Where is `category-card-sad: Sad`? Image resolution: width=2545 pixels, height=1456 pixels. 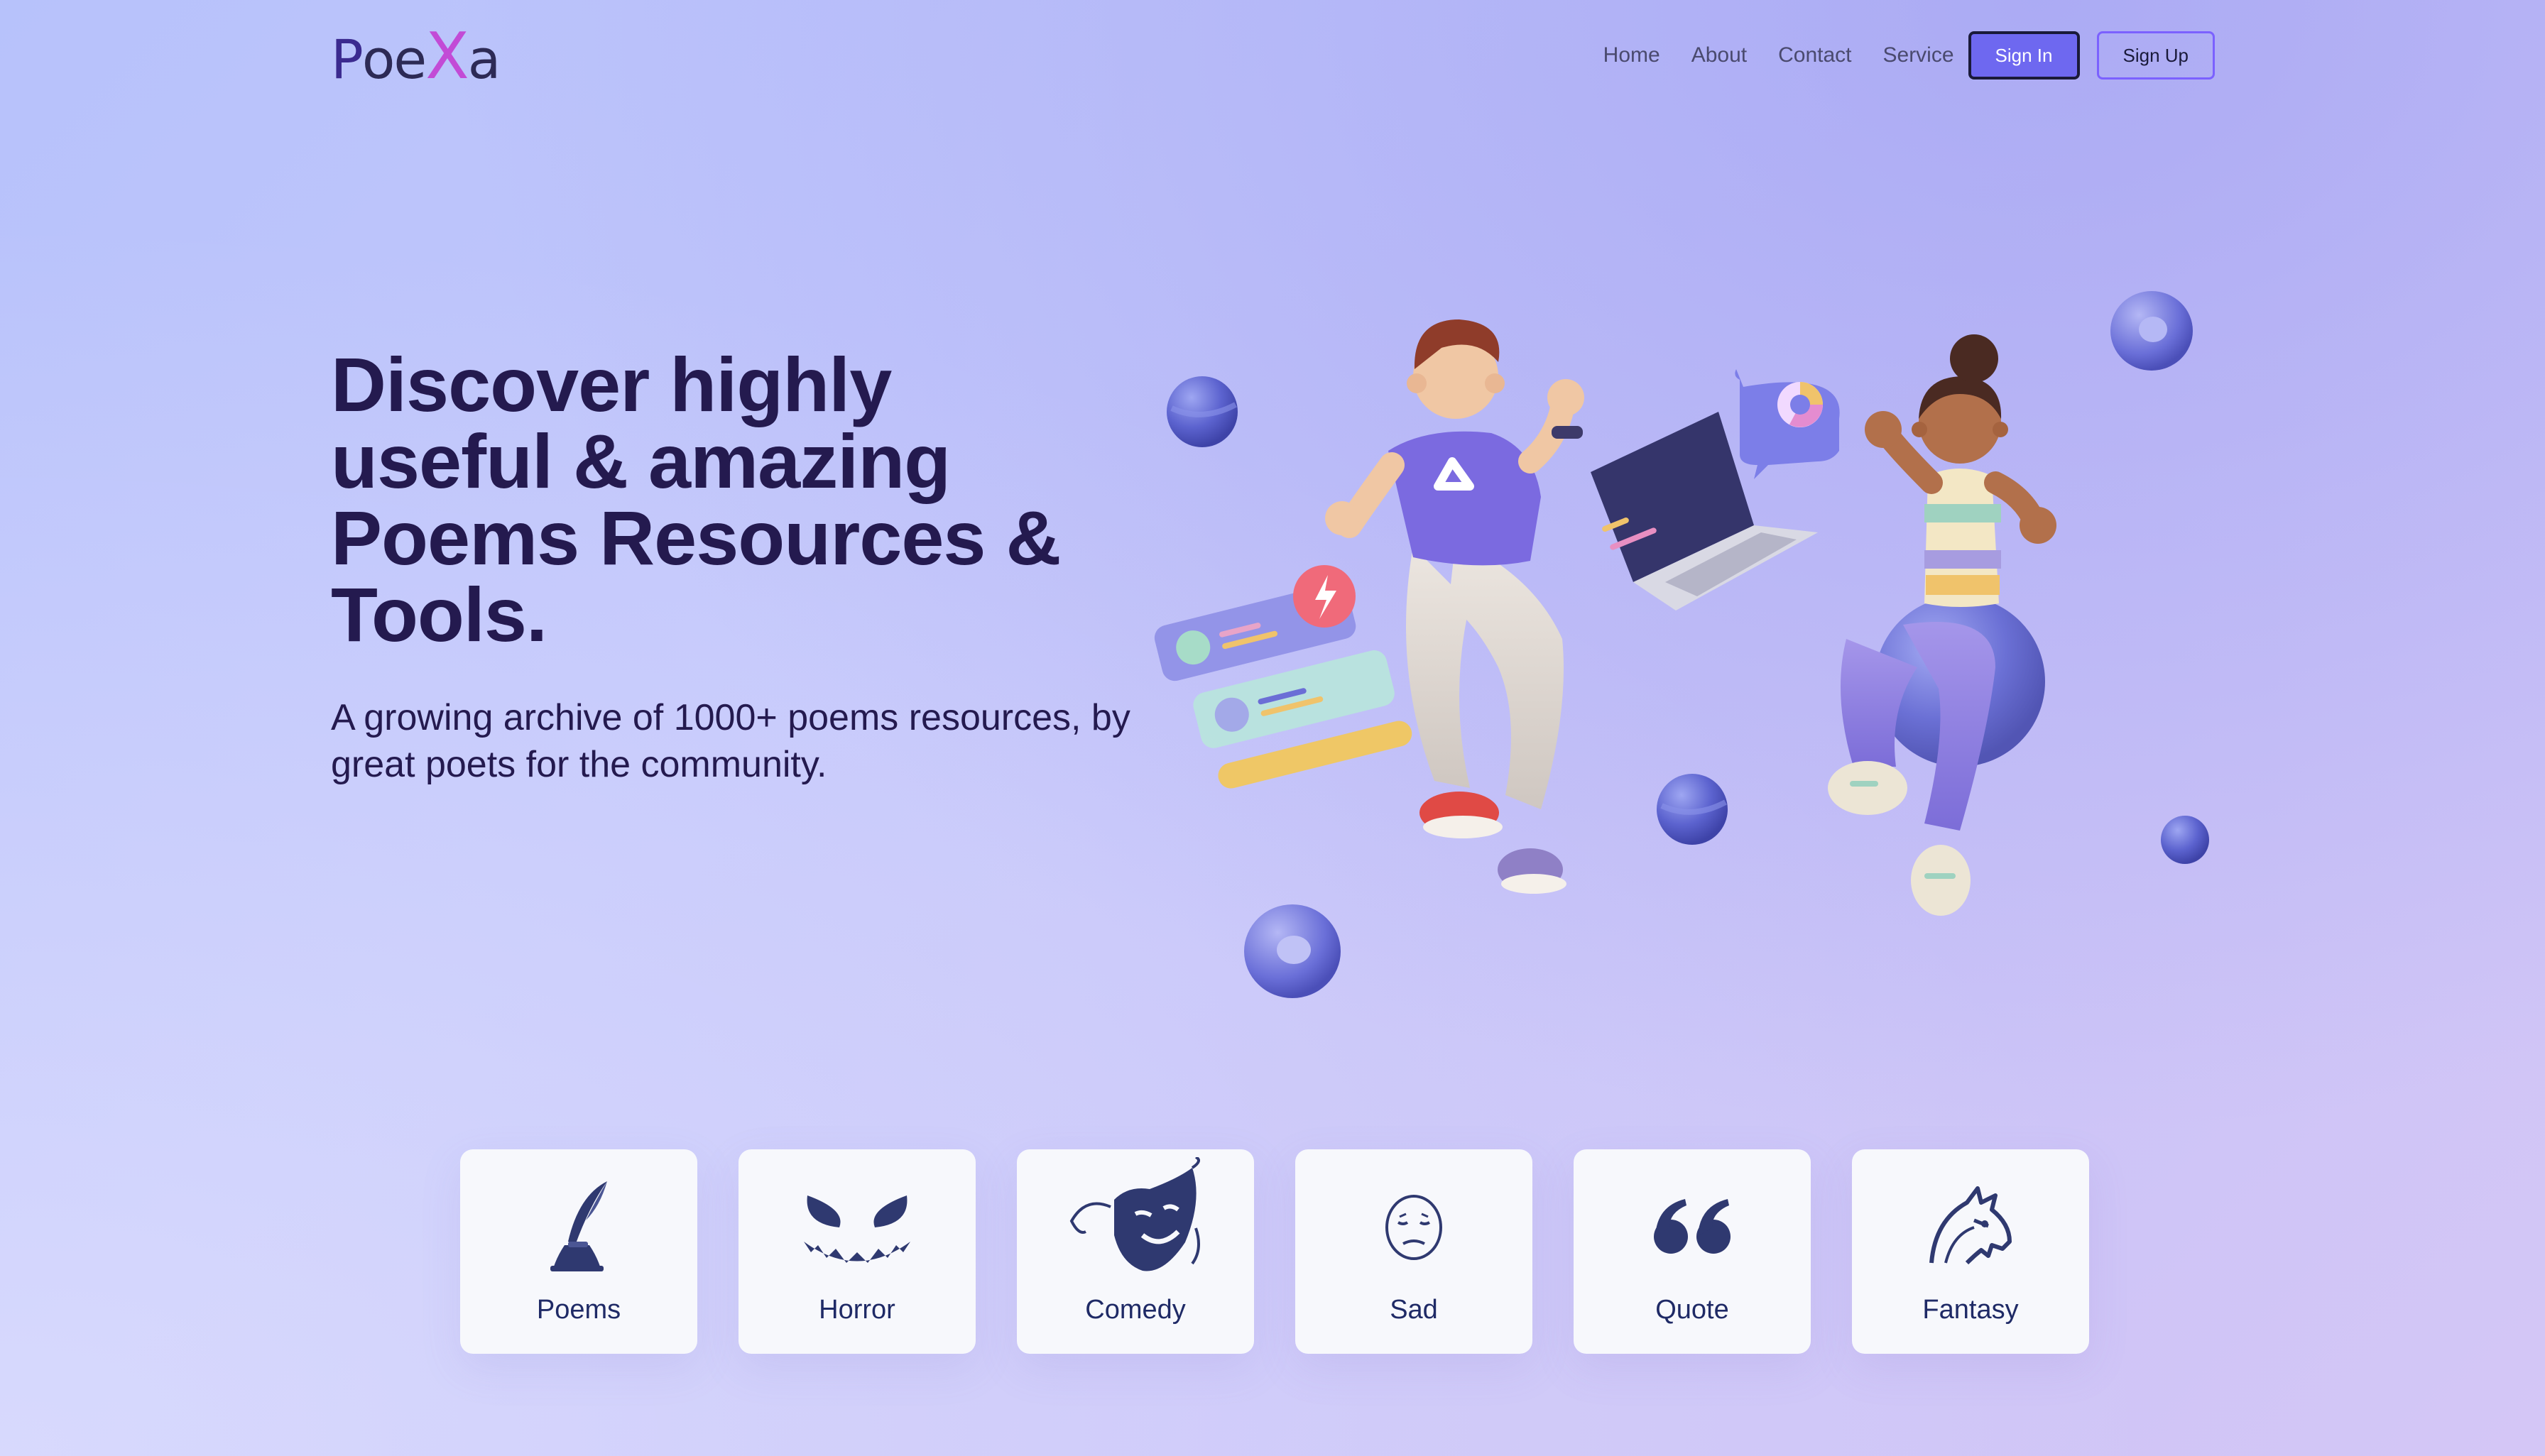
category-card-sad: Sad is located at coordinates (1413, 1251).